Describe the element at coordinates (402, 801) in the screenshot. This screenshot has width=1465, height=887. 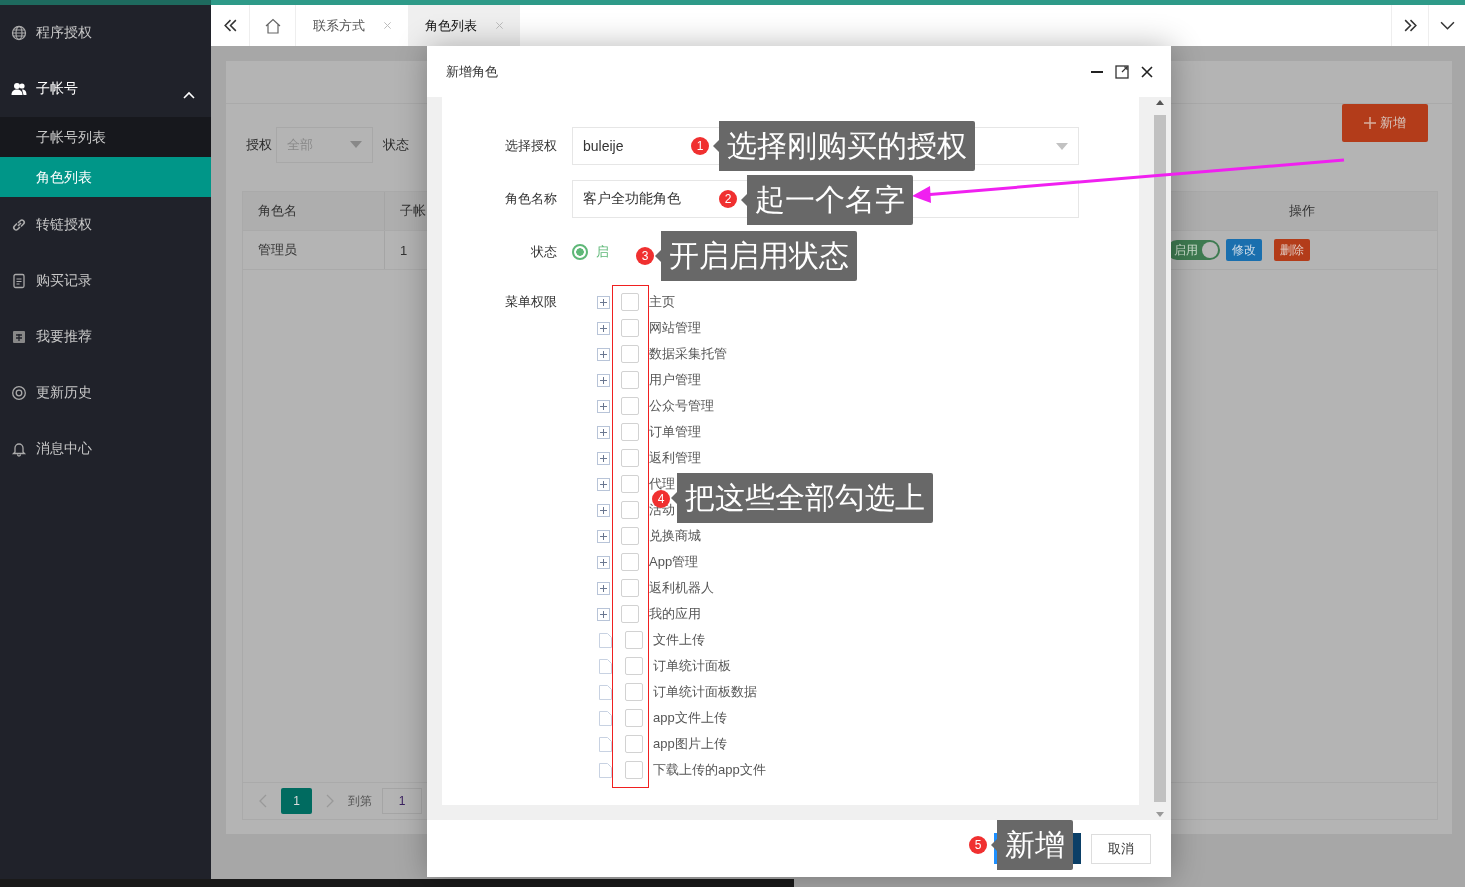
I see `page-input: 1` at that location.